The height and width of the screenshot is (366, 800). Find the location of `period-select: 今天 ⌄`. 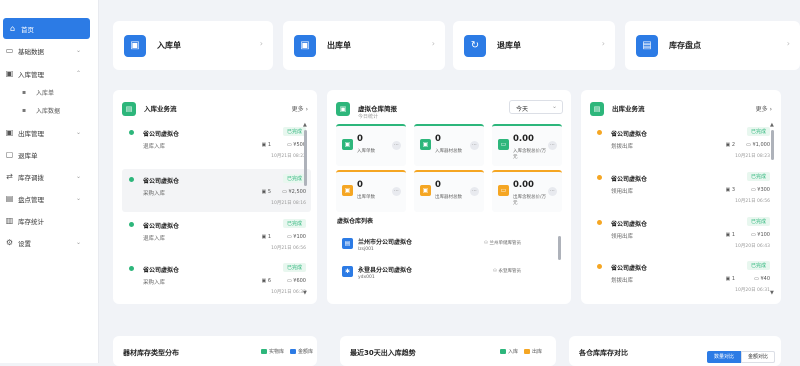

period-select: 今天 ⌄ is located at coordinates (536, 107).